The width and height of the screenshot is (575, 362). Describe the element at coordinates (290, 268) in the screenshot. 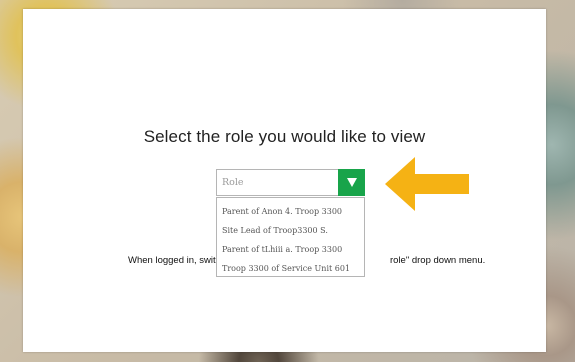

I see `role-option: Troop 3300 of Service Unit 601` at that location.